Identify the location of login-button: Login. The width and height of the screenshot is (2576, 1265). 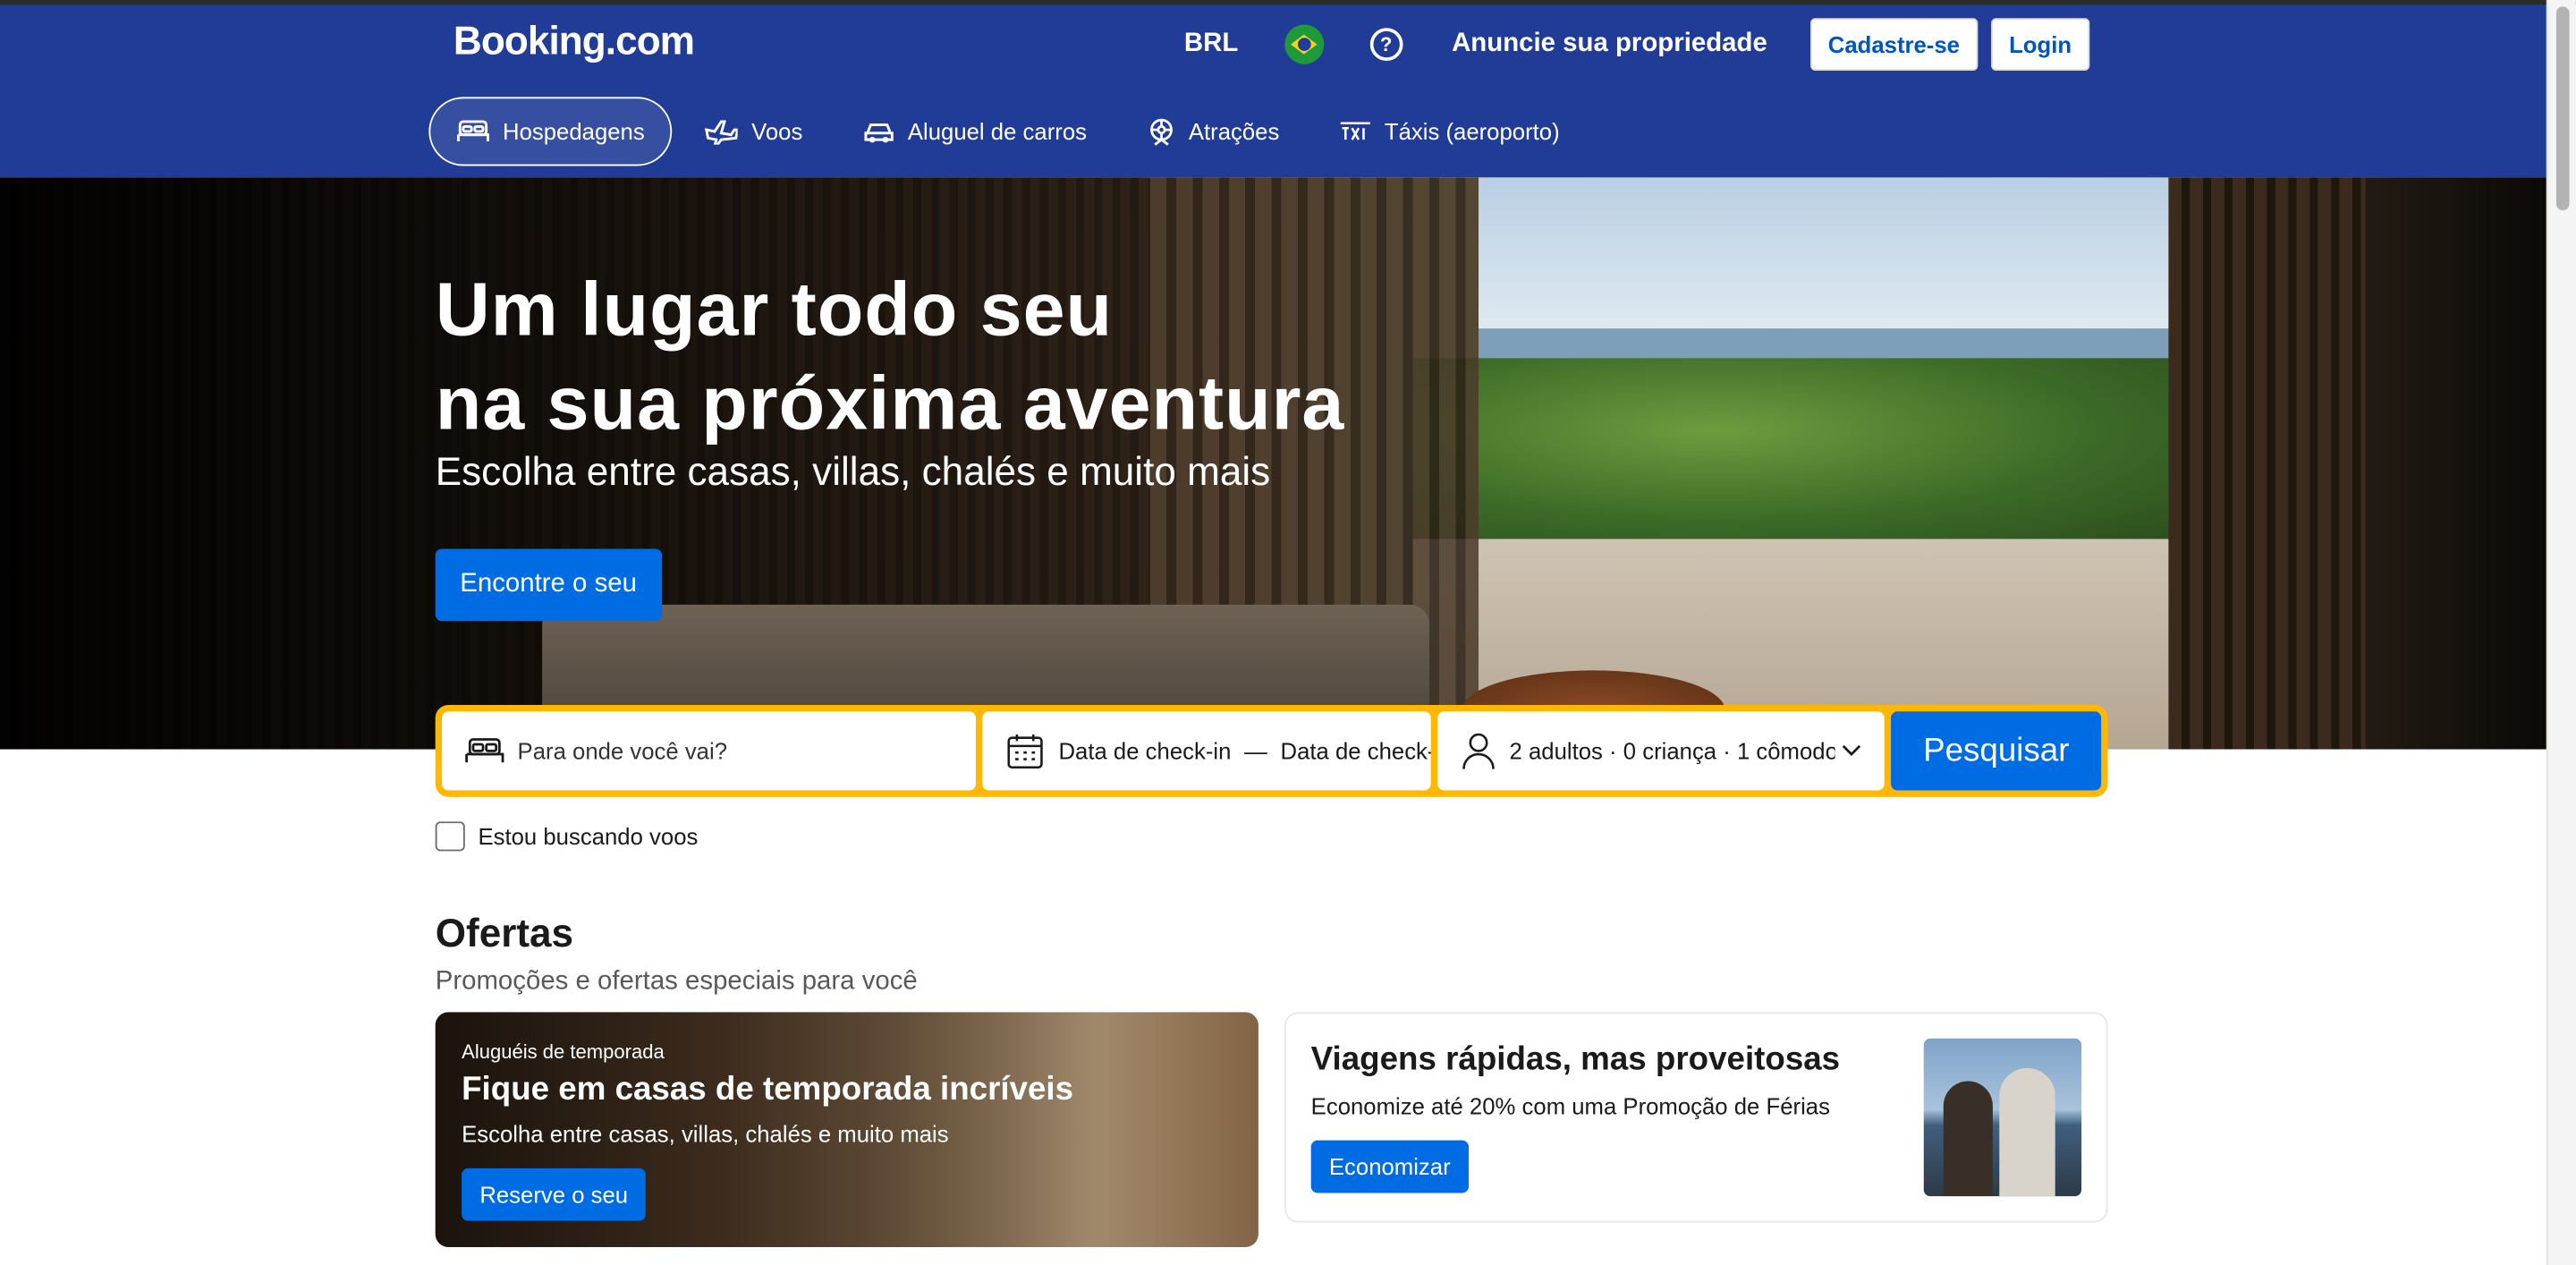
(2040, 44).